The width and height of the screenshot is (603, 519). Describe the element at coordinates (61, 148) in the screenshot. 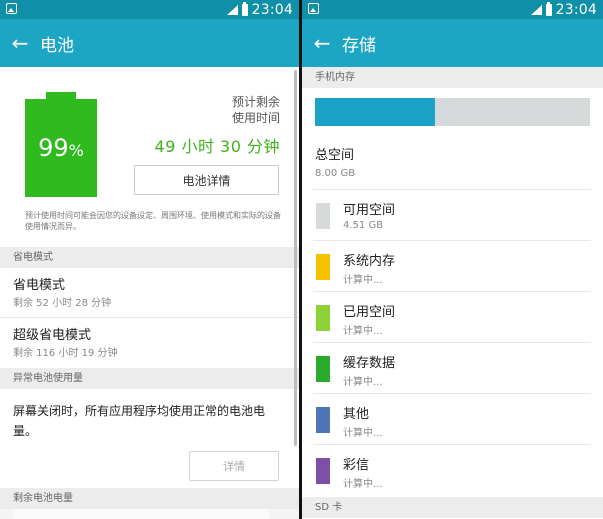

I see `battery-percent: 99%` at that location.